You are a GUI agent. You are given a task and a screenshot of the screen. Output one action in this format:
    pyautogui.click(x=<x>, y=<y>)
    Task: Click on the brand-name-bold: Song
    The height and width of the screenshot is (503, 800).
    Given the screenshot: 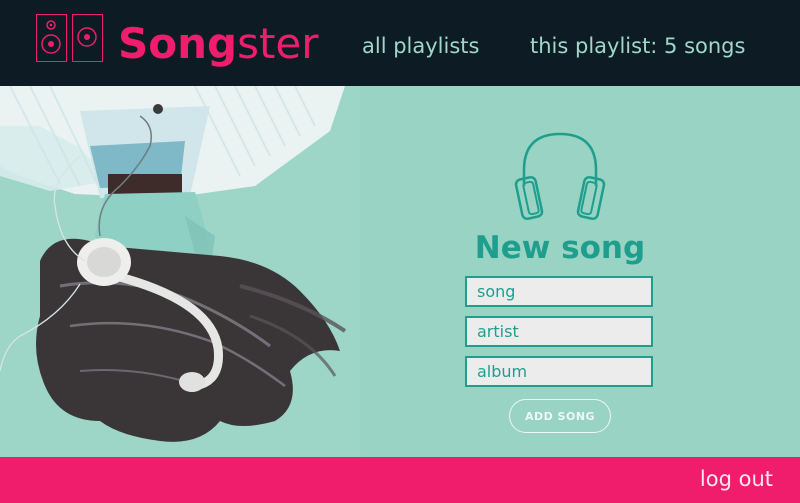 What is the action you would take?
    pyautogui.click(x=178, y=43)
    